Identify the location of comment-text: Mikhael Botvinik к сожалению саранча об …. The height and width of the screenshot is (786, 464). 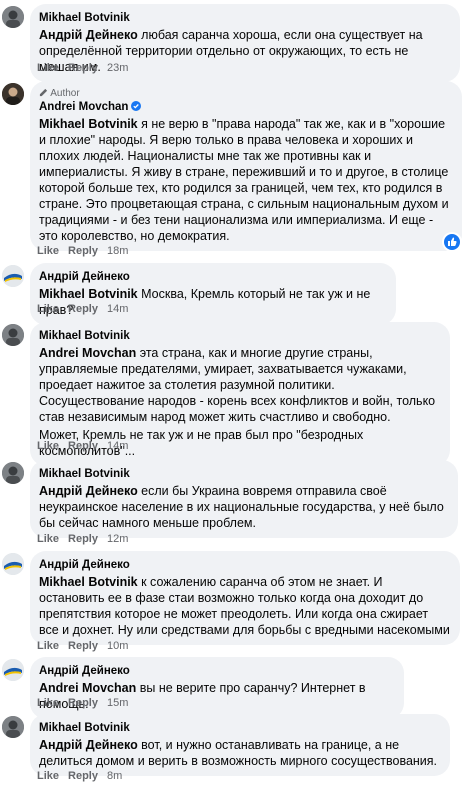
(245, 606).